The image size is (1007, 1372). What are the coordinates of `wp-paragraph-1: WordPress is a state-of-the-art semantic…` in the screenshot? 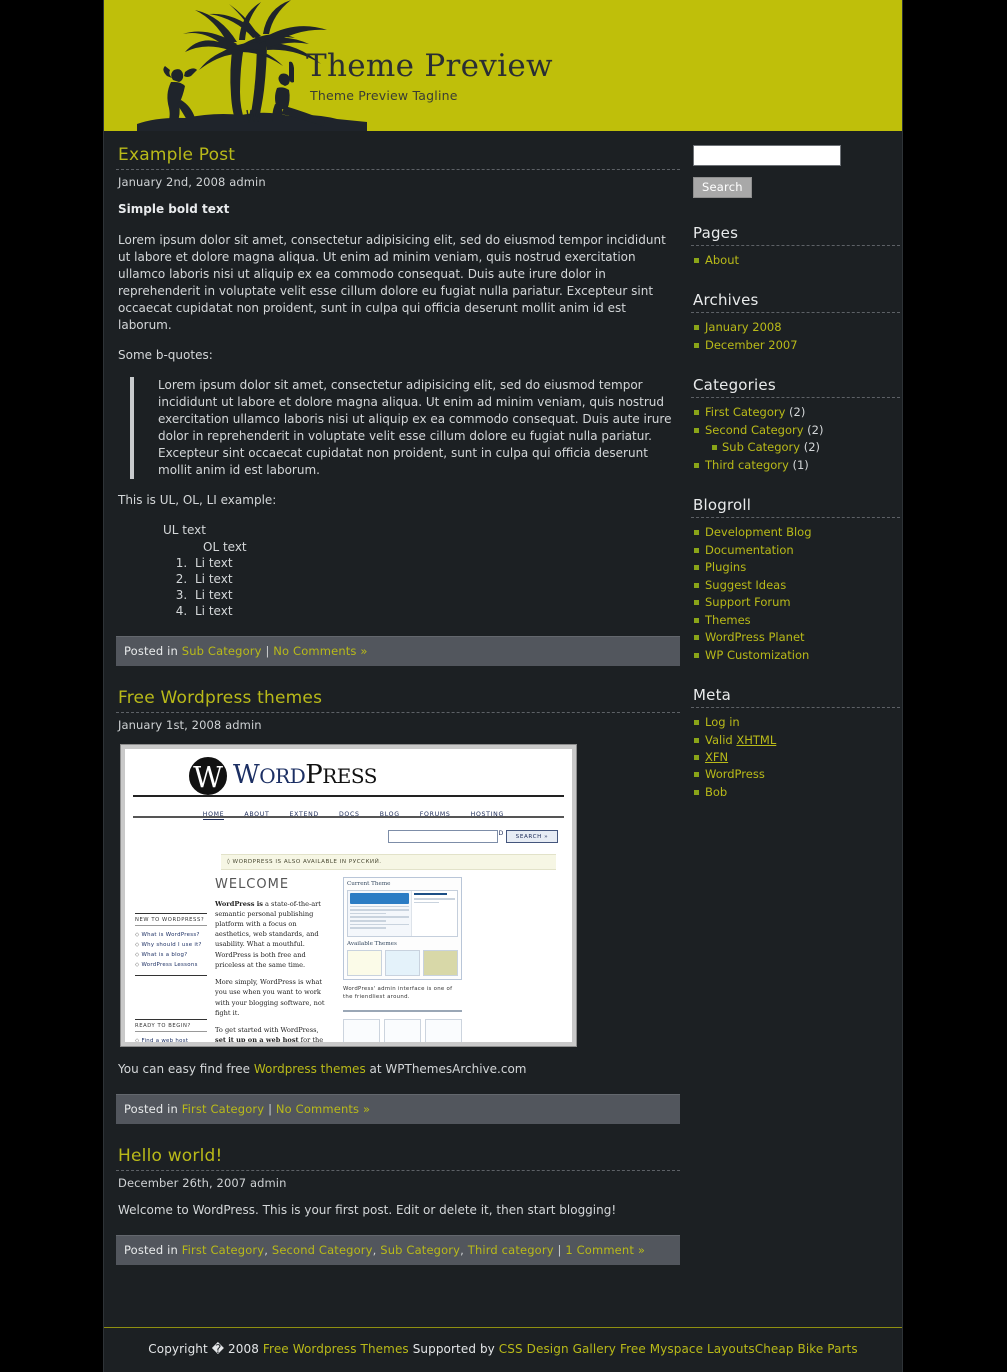 It's located at (268, 934).